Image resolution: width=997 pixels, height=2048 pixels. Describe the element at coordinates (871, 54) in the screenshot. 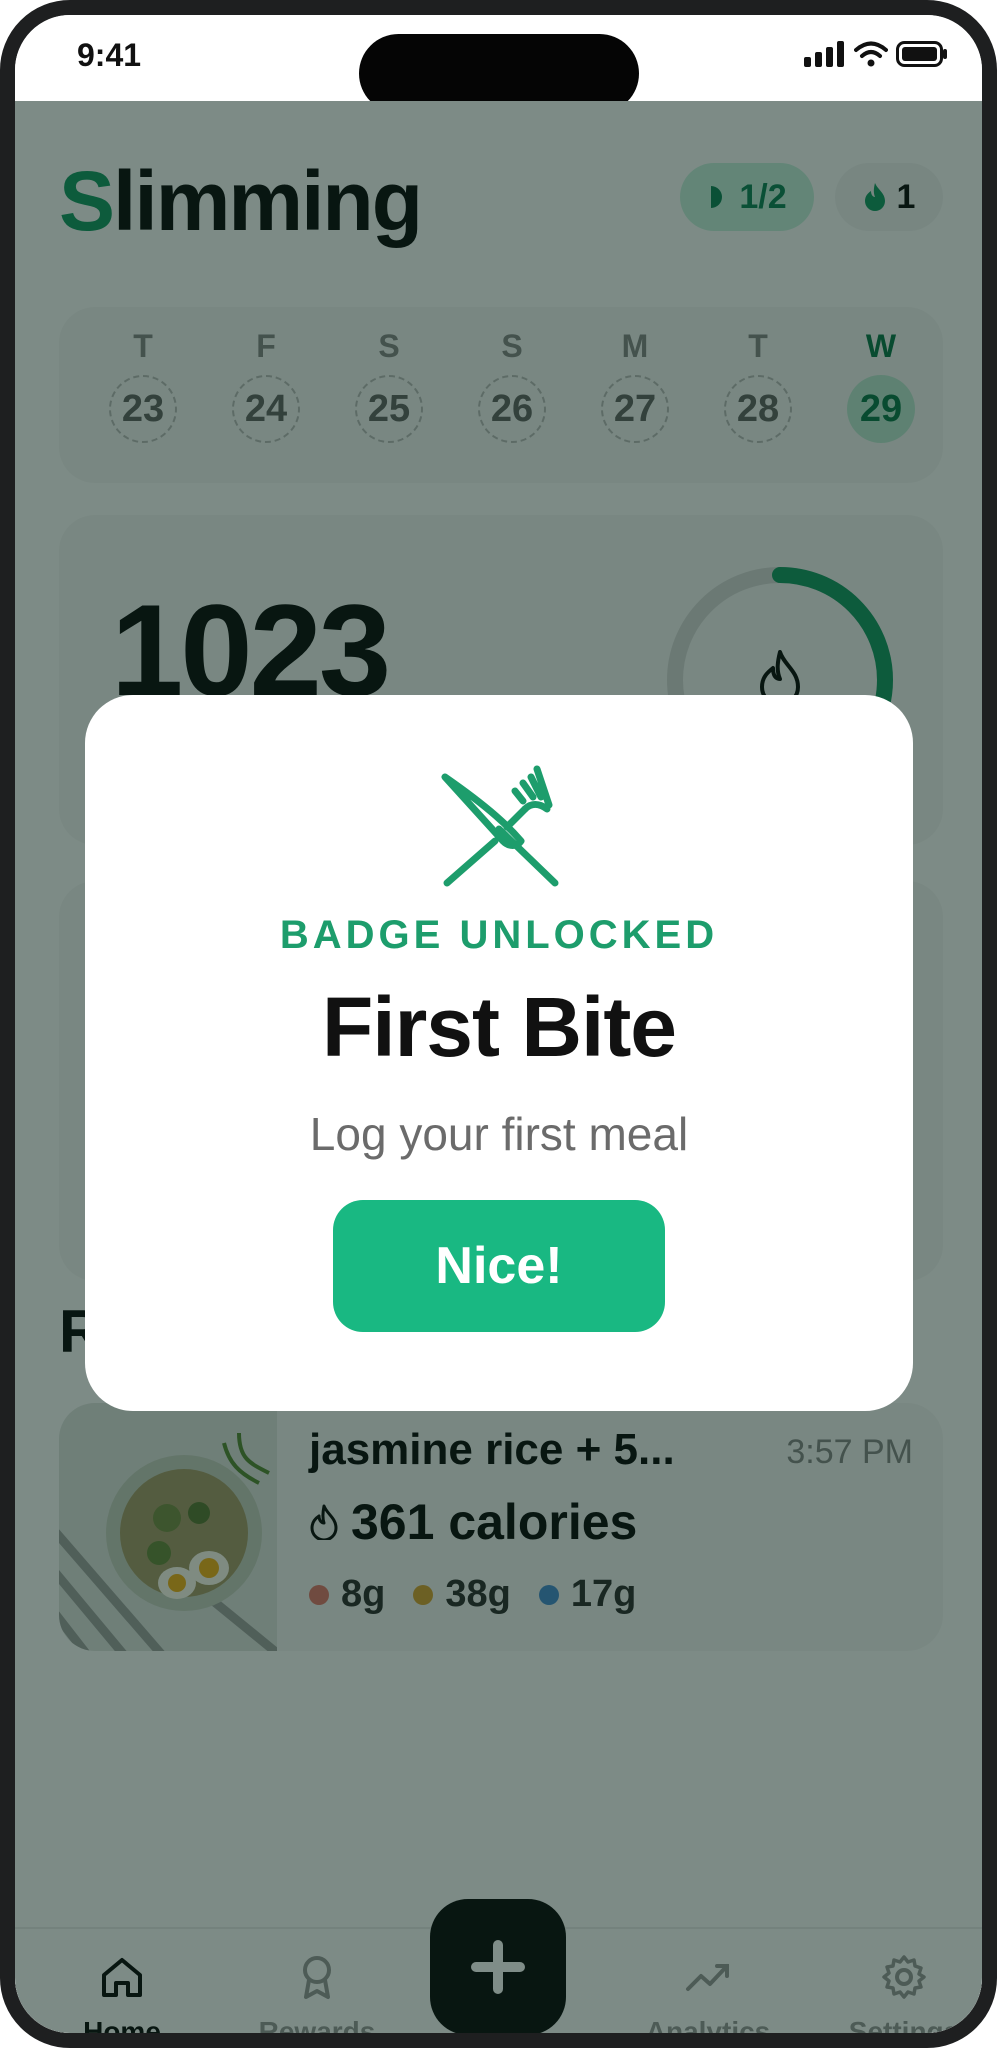

I see `wifi-icon` at that location.